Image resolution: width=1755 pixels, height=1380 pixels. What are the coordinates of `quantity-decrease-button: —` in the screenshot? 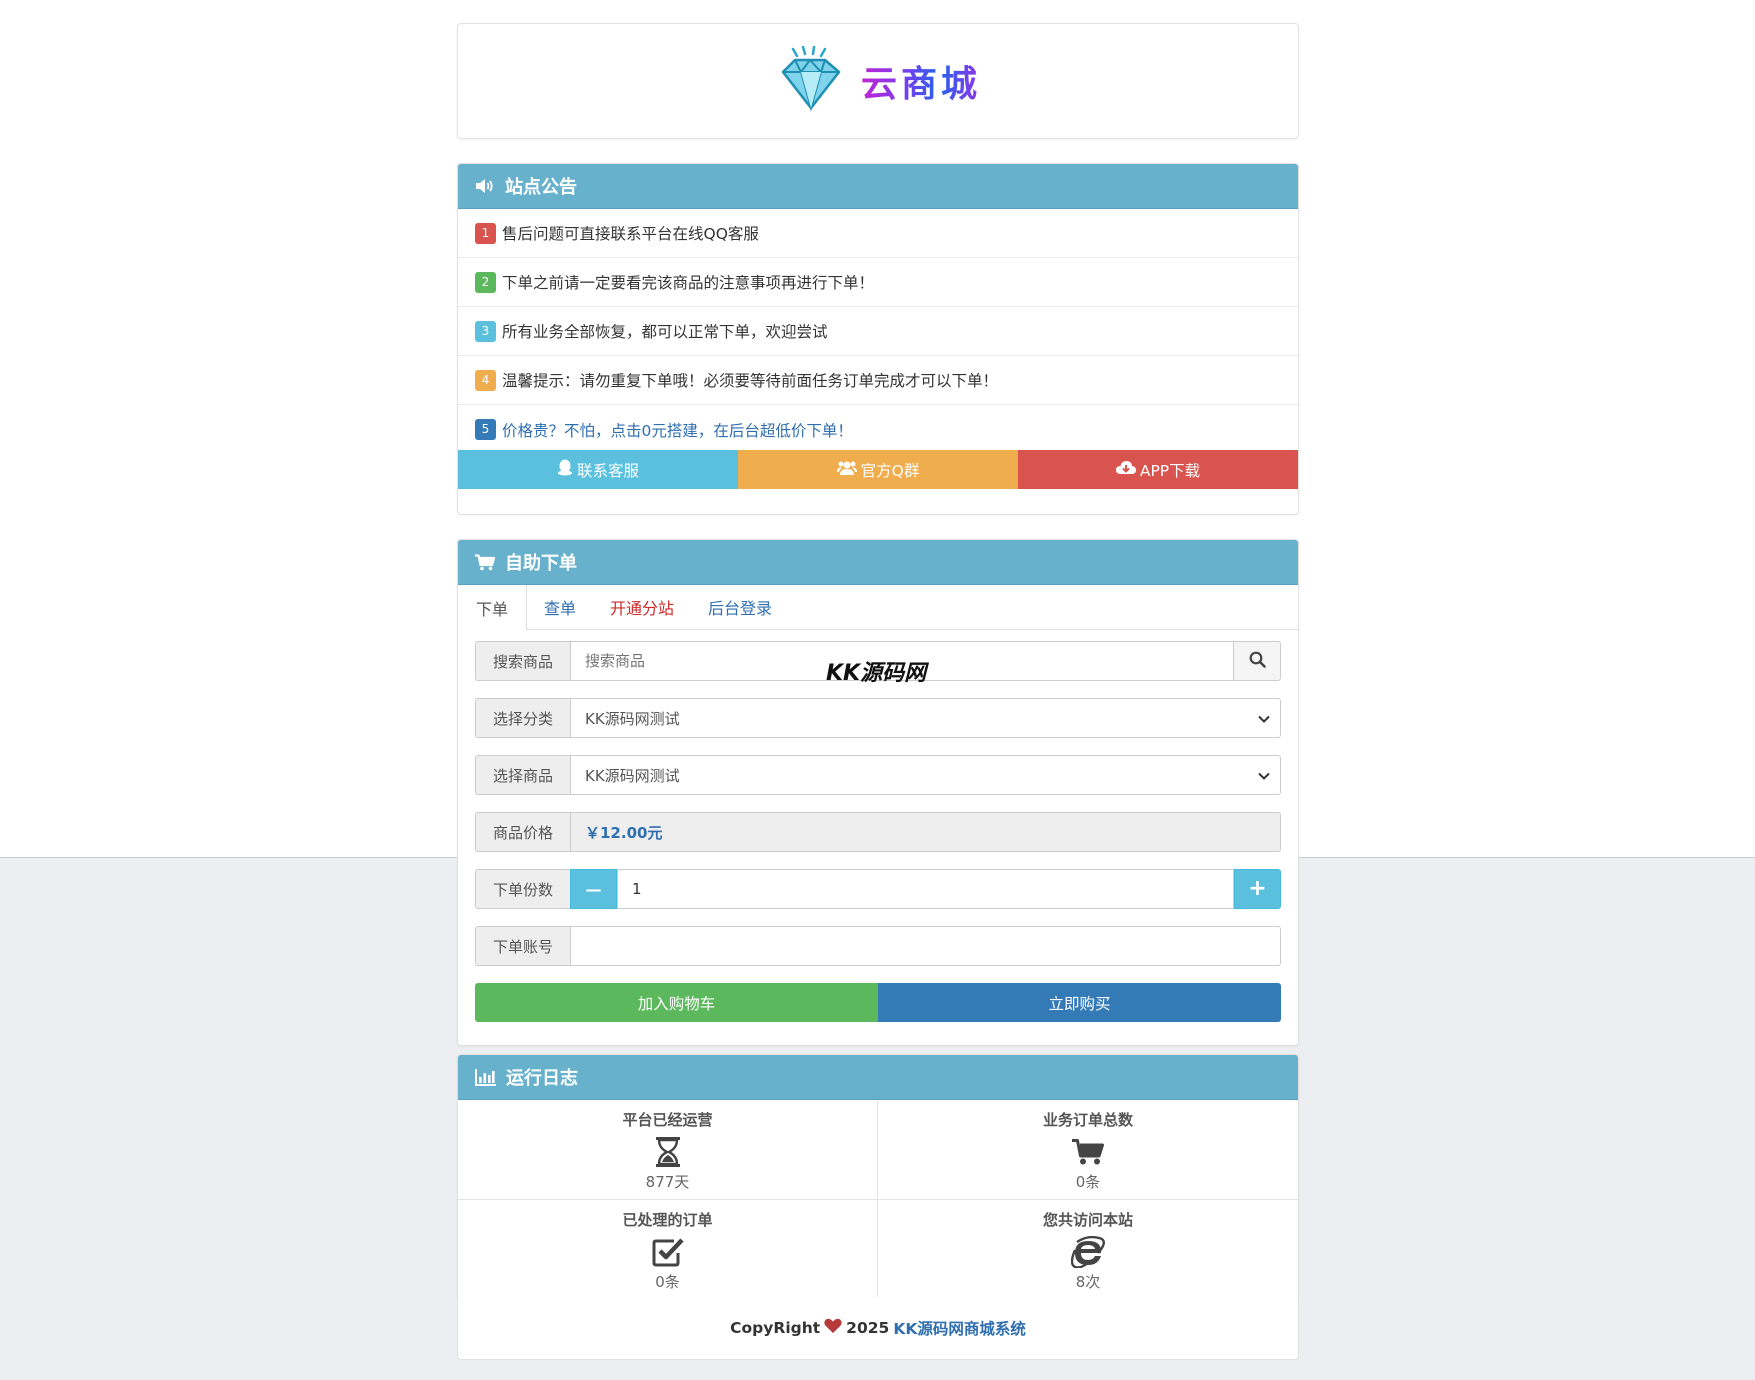 It's located at (593, 889).